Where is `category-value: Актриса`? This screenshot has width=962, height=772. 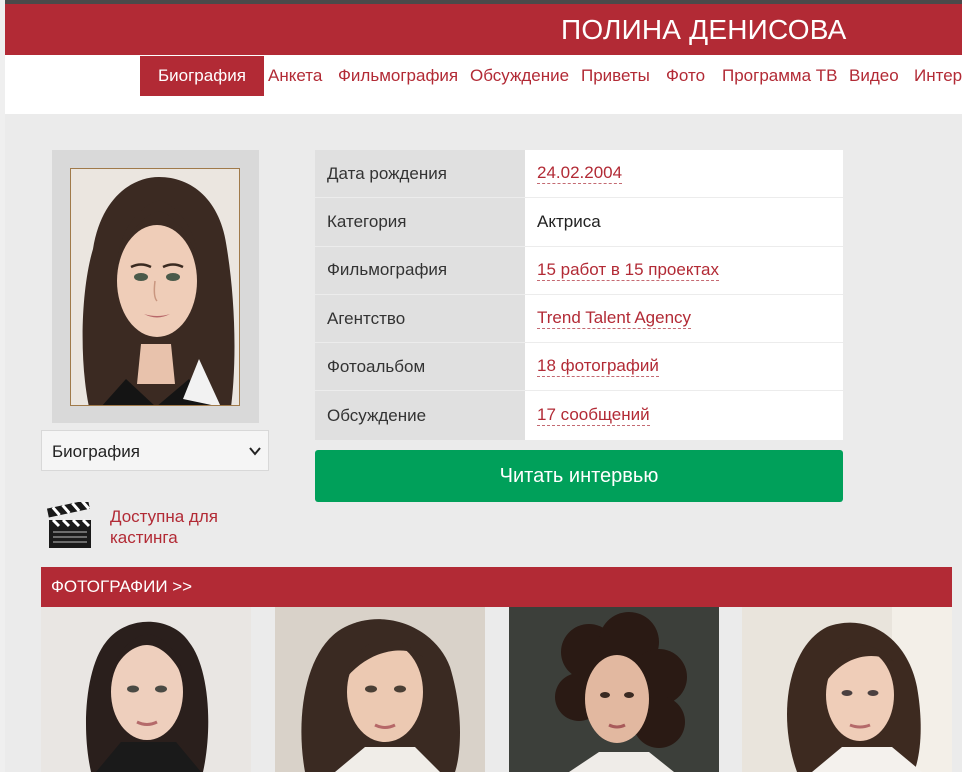
category-value: Актриса is located at coordinates (569, 221).